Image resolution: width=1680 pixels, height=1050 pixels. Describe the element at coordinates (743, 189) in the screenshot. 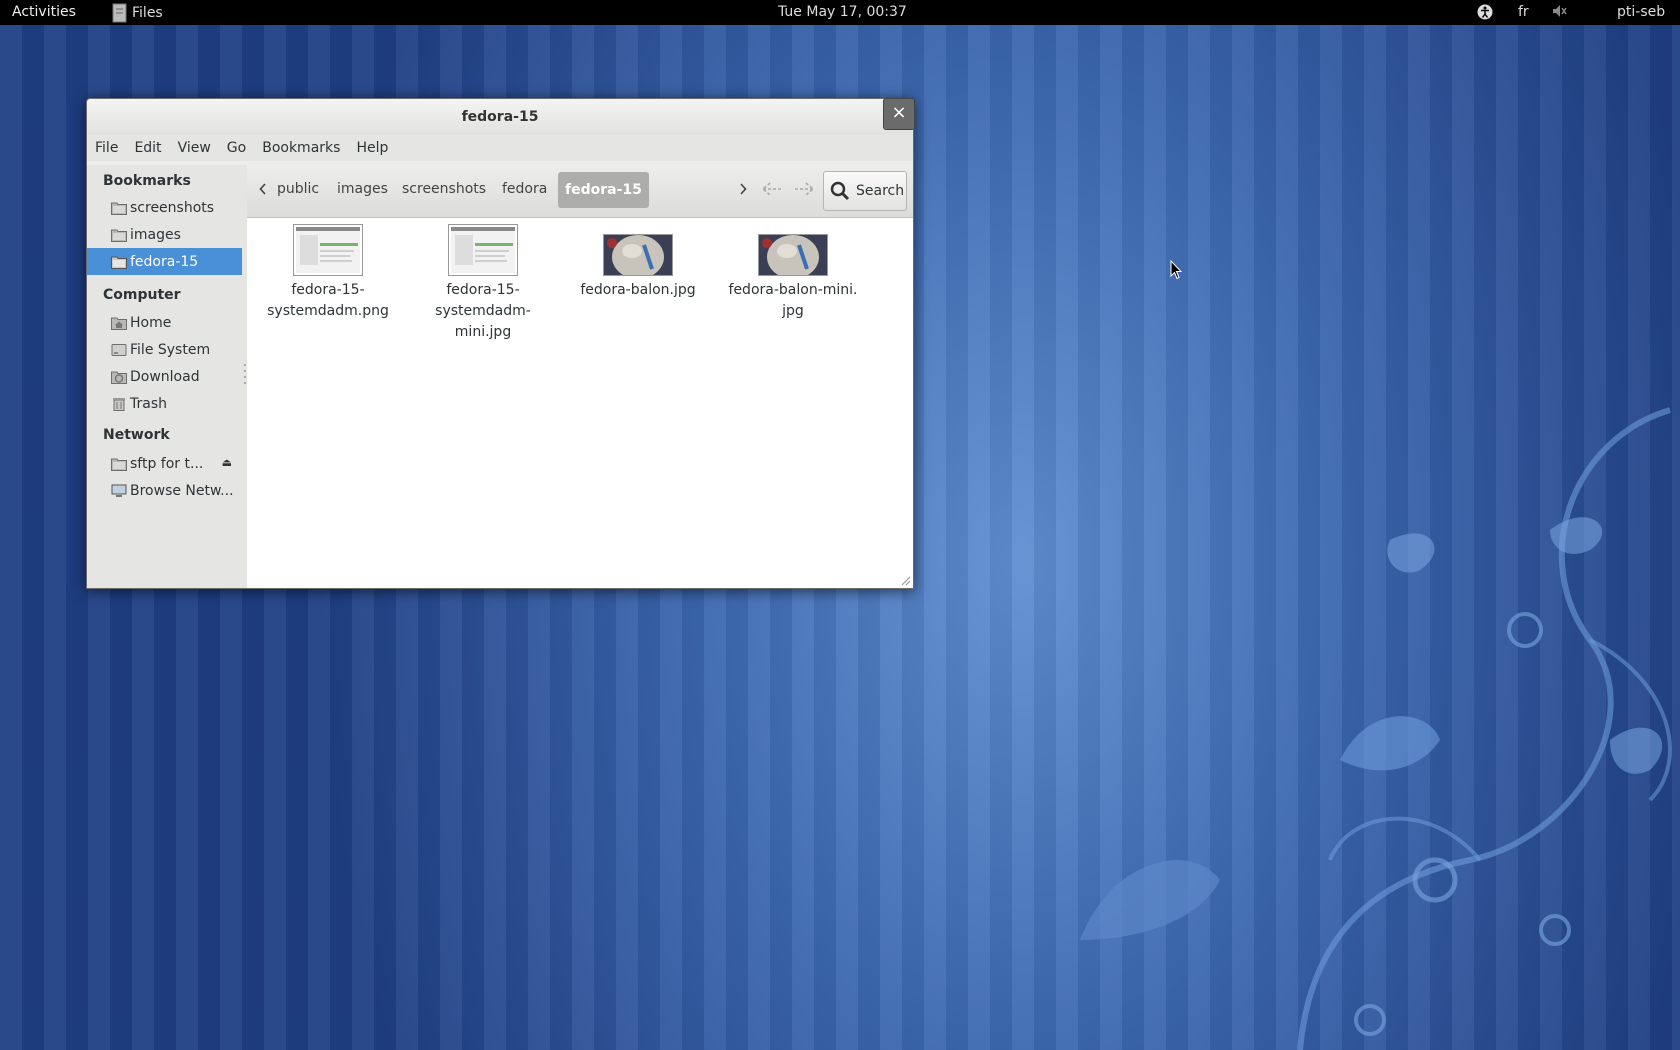

I see `path-scroll-right-icon` at that location.